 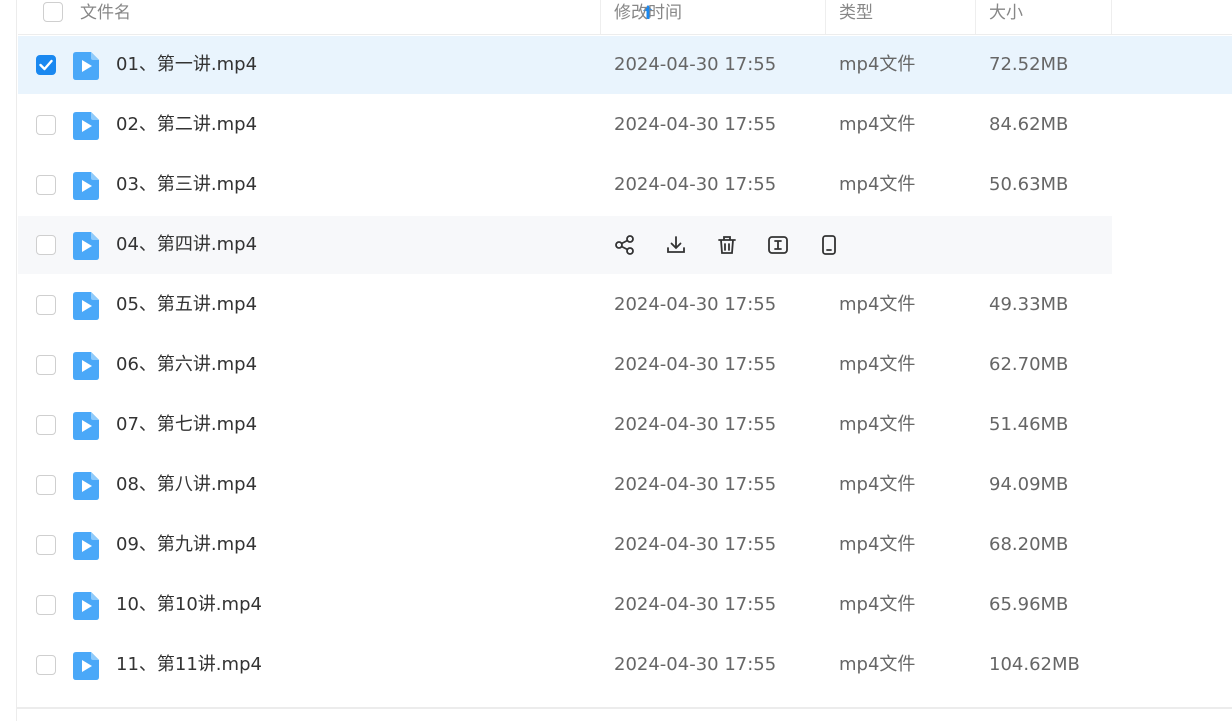 I want to click on column-header-time-label: 修改时间, so click(x=648, y=13).